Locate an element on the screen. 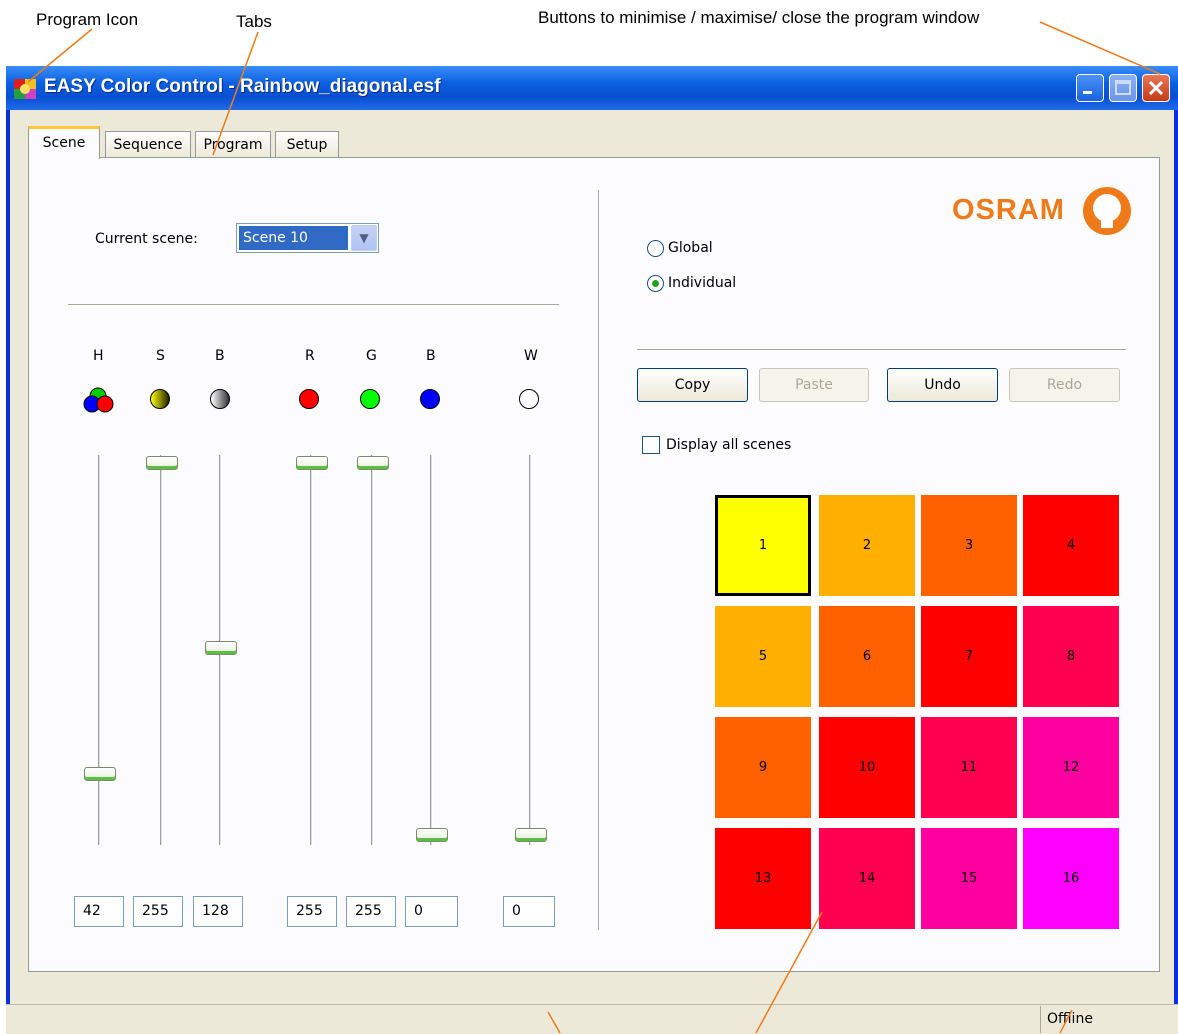 This screenshot has width=1178, height=1034. slider-label-b: B is located at coordinates (220, 356).